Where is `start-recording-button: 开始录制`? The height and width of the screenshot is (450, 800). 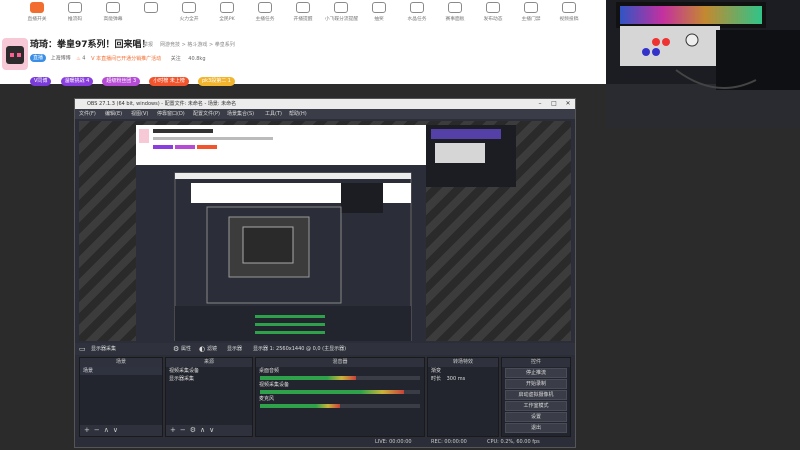 start-recording-button: 开始录制 is located at coordinates (536, 384).